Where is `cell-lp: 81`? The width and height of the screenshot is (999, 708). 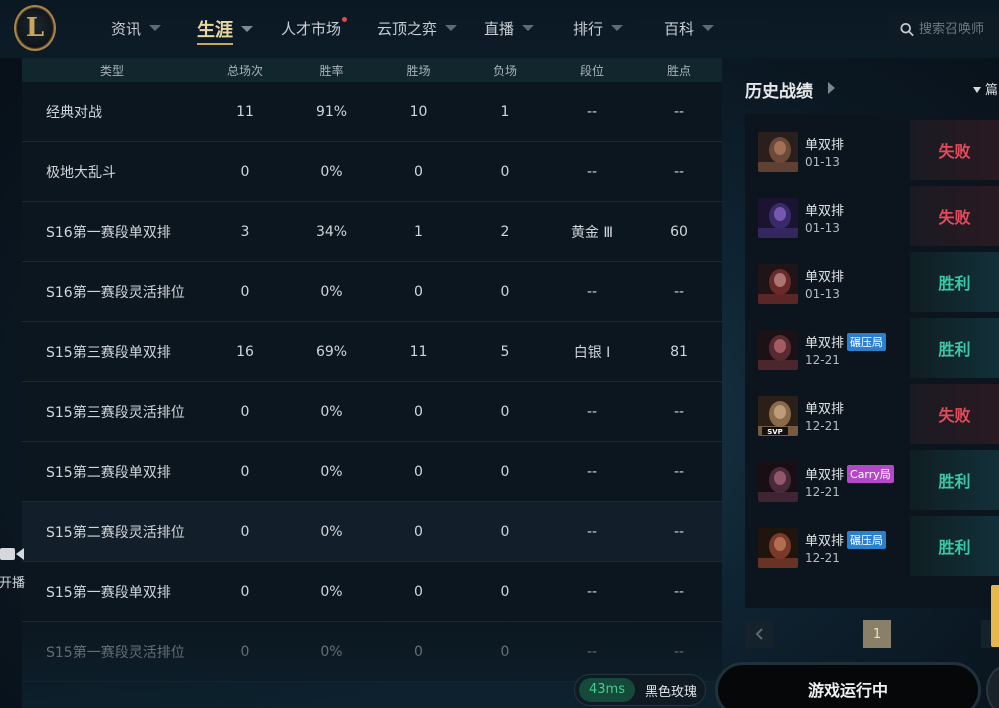 cell-lp: 81 is located at coordinates (679, 351).